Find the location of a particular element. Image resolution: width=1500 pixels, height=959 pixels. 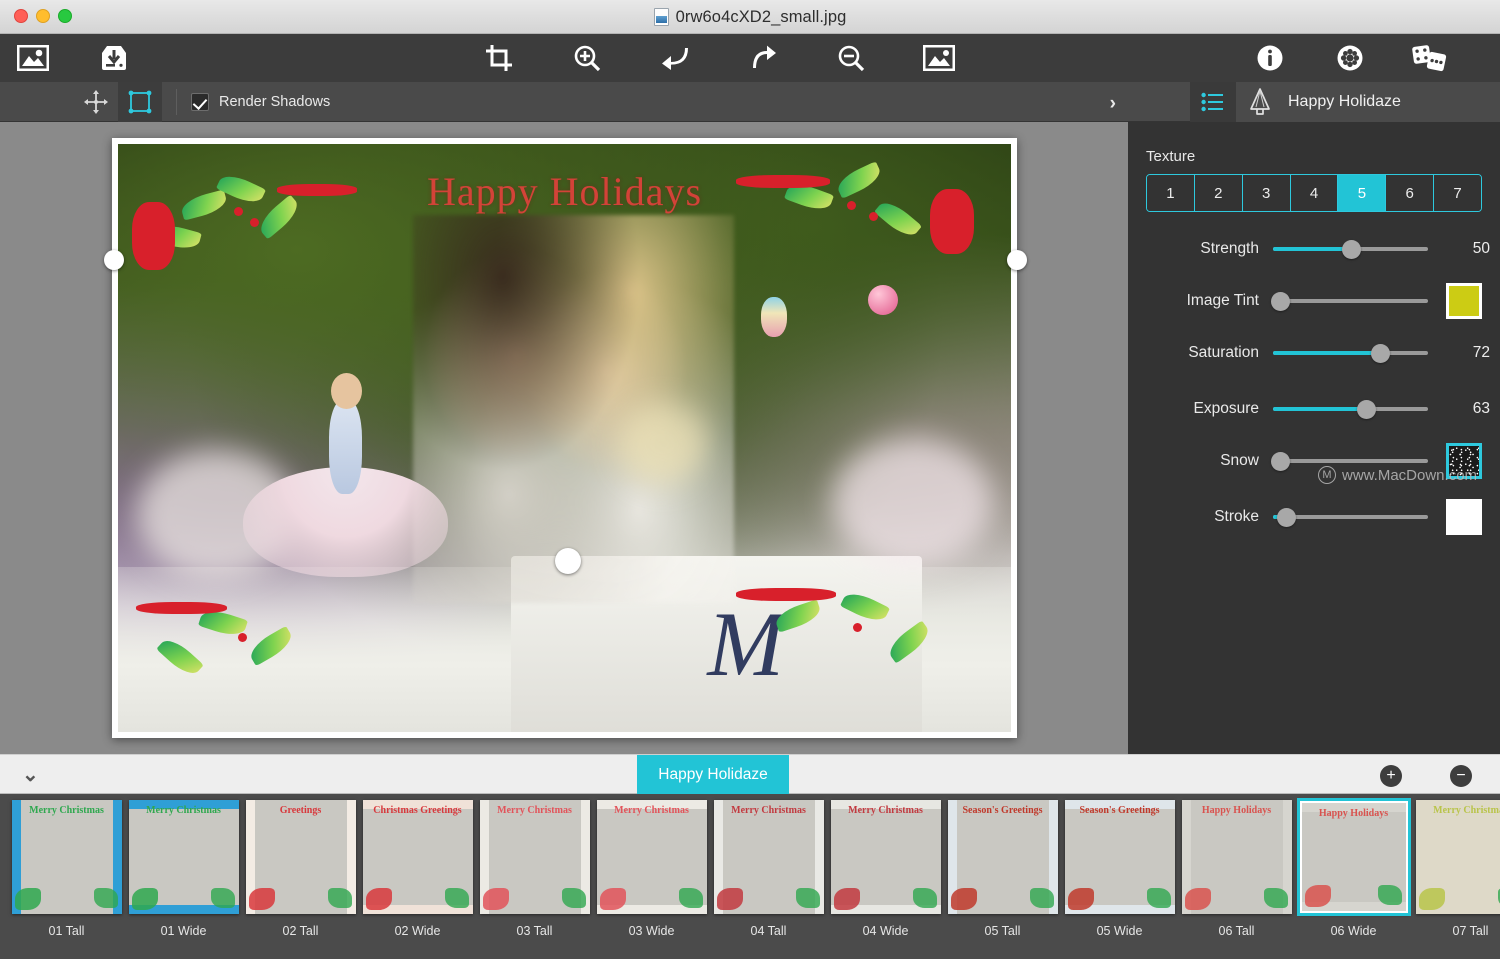

texture-option-4: 4 is located at coordinates (1314, 193).